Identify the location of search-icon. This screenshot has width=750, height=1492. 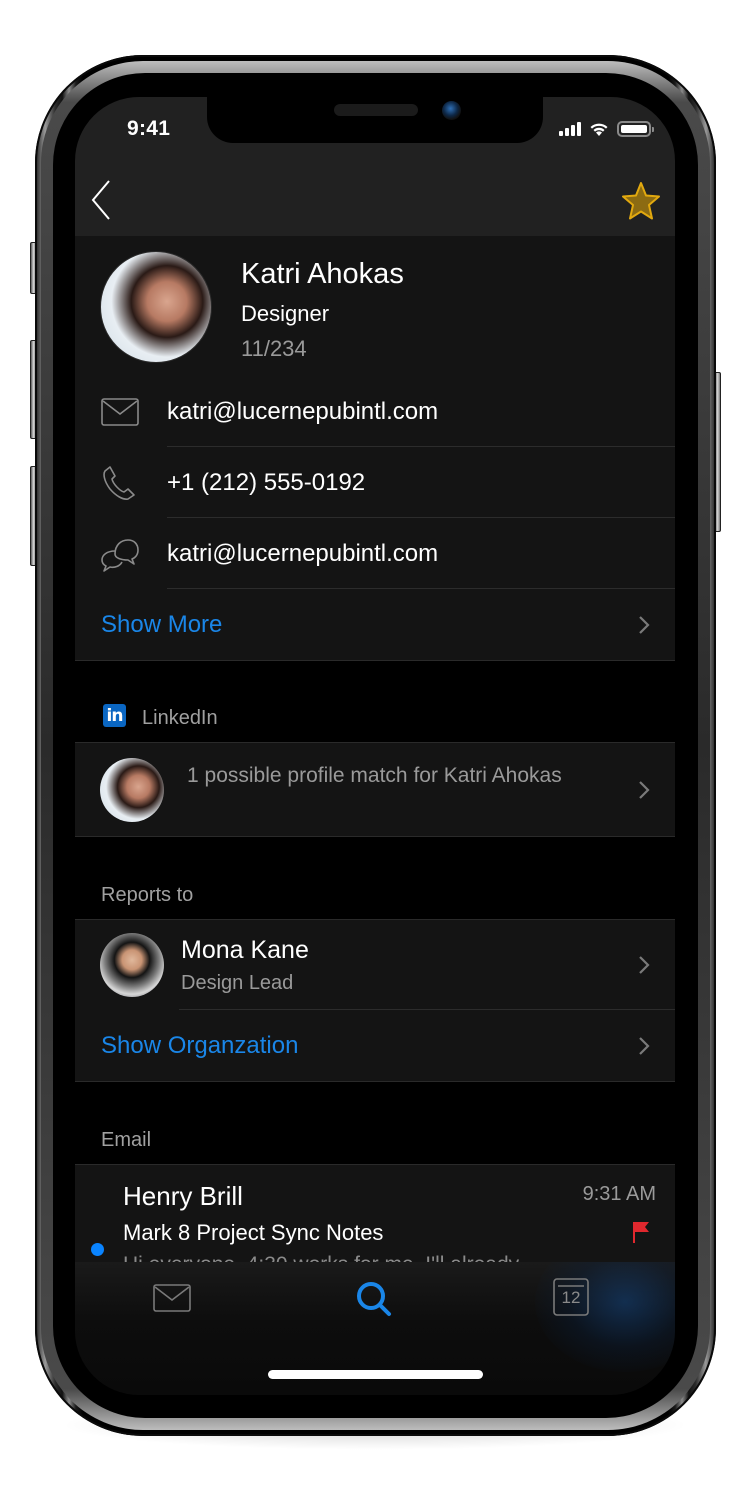
(374, 1299).